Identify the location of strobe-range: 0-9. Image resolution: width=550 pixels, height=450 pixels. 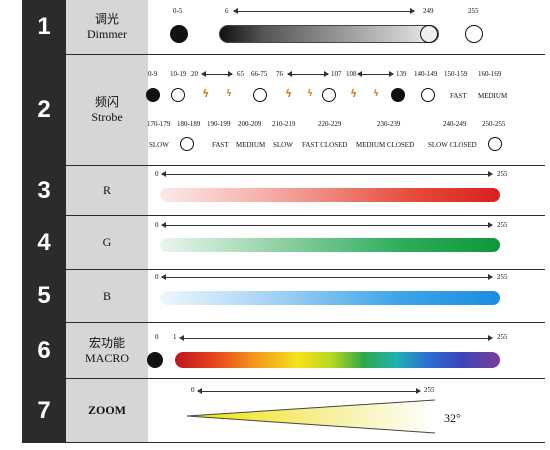
(153, 74).